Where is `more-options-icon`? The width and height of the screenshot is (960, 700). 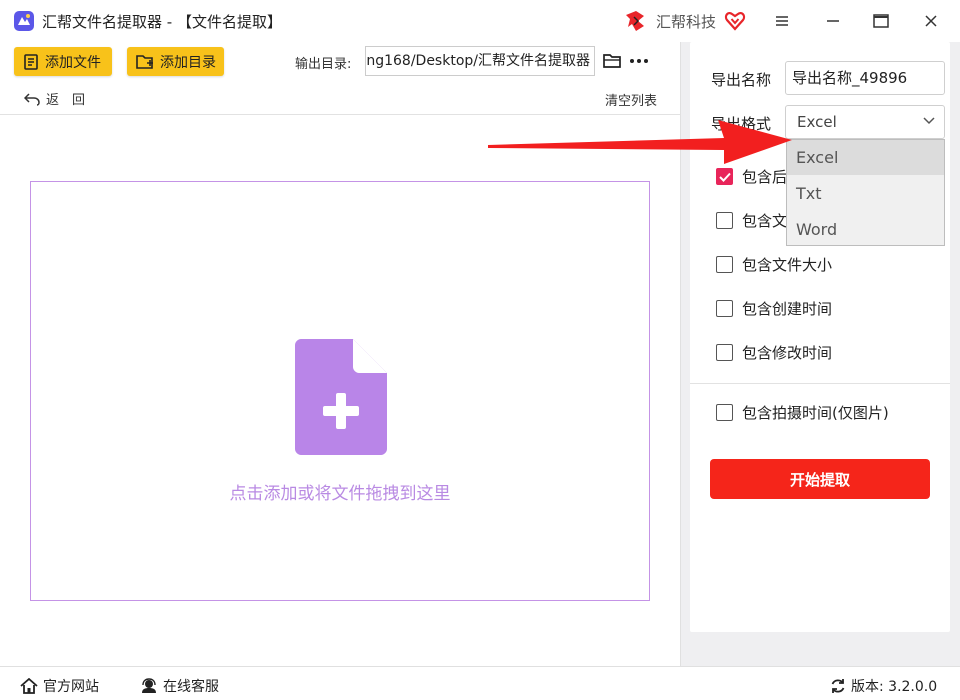 more-options-icon is located at coordinates (639, 61).